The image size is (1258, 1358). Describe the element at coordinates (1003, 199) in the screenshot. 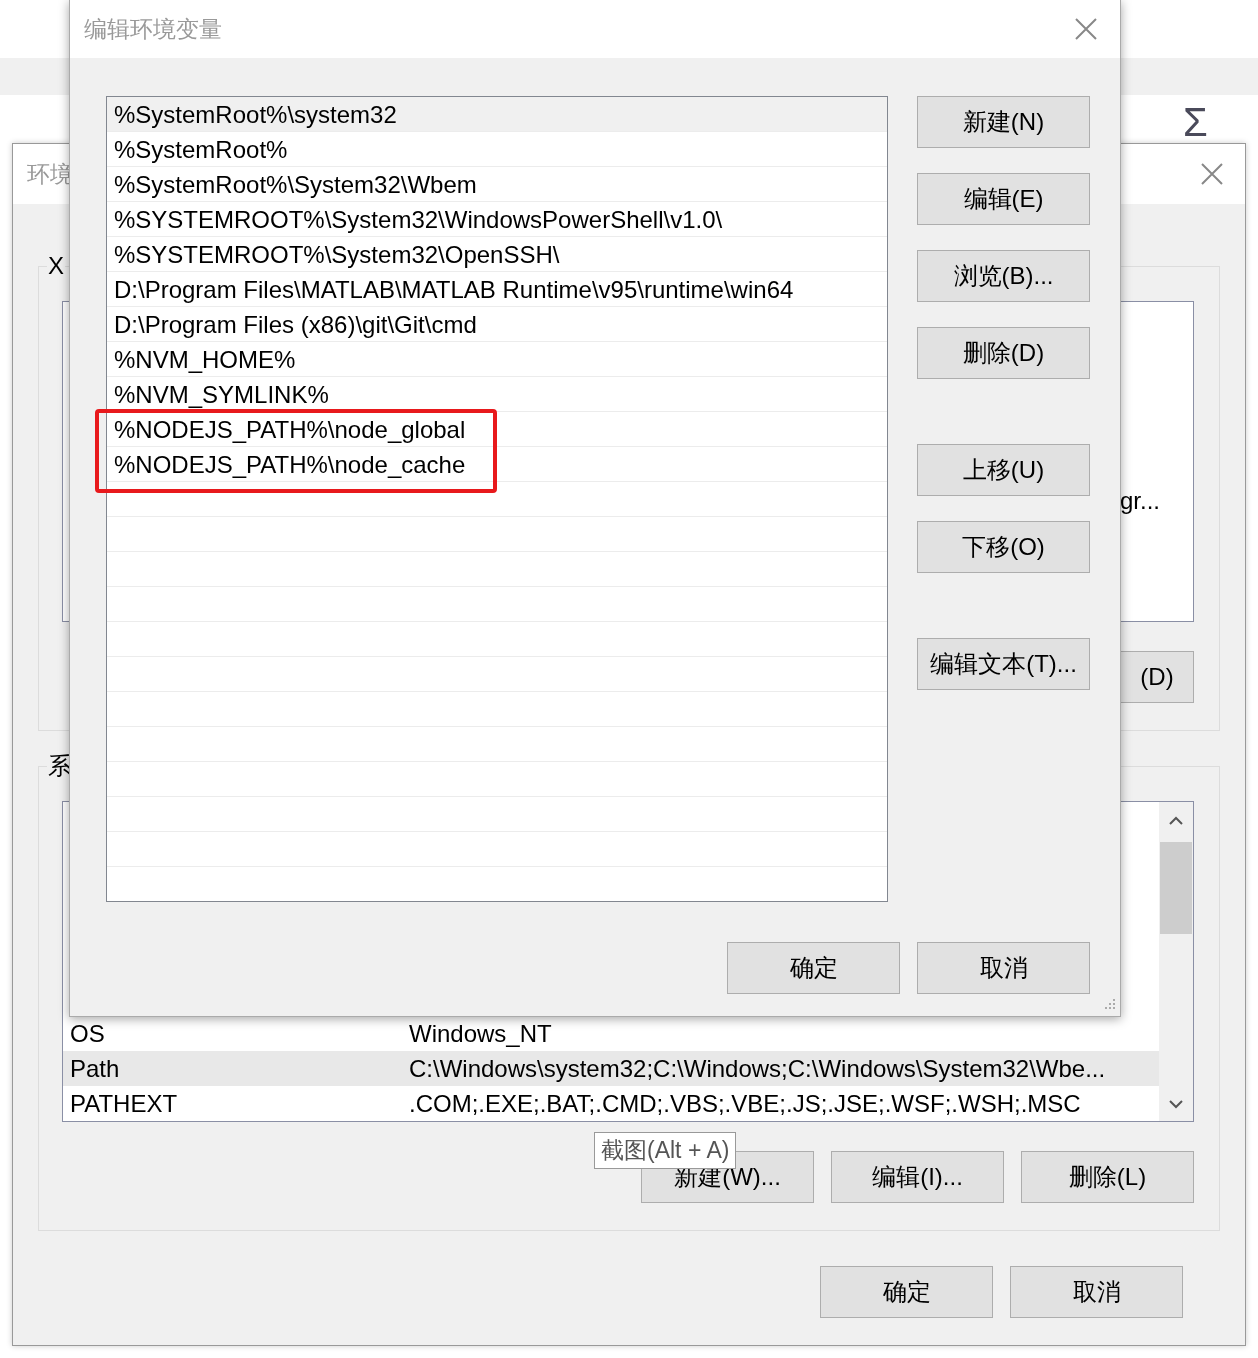

I see `action-button: 编辑(E)` at that location.